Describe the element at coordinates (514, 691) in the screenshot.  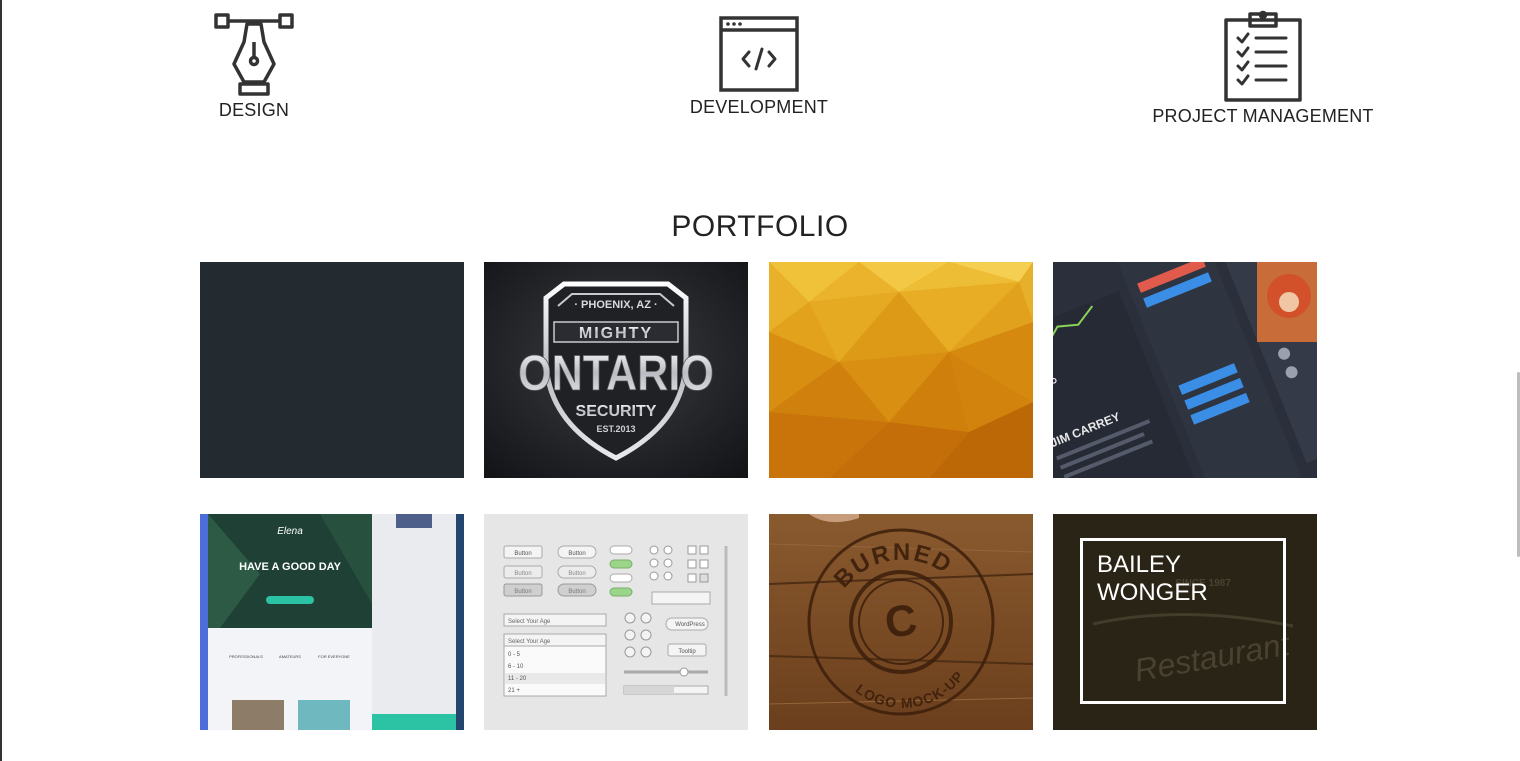
I see `uikit-option-4: 21 +` at that location.